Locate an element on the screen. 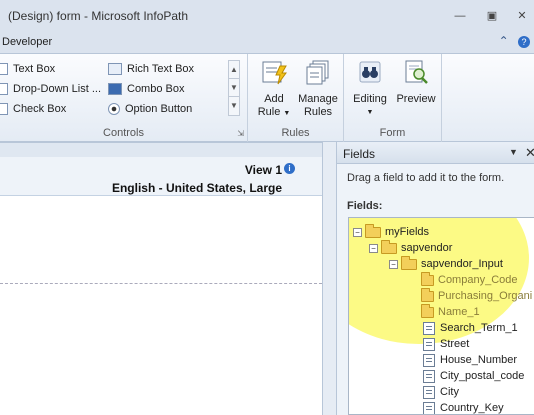  view-name: View 1 is located at coordinates (263, 170).